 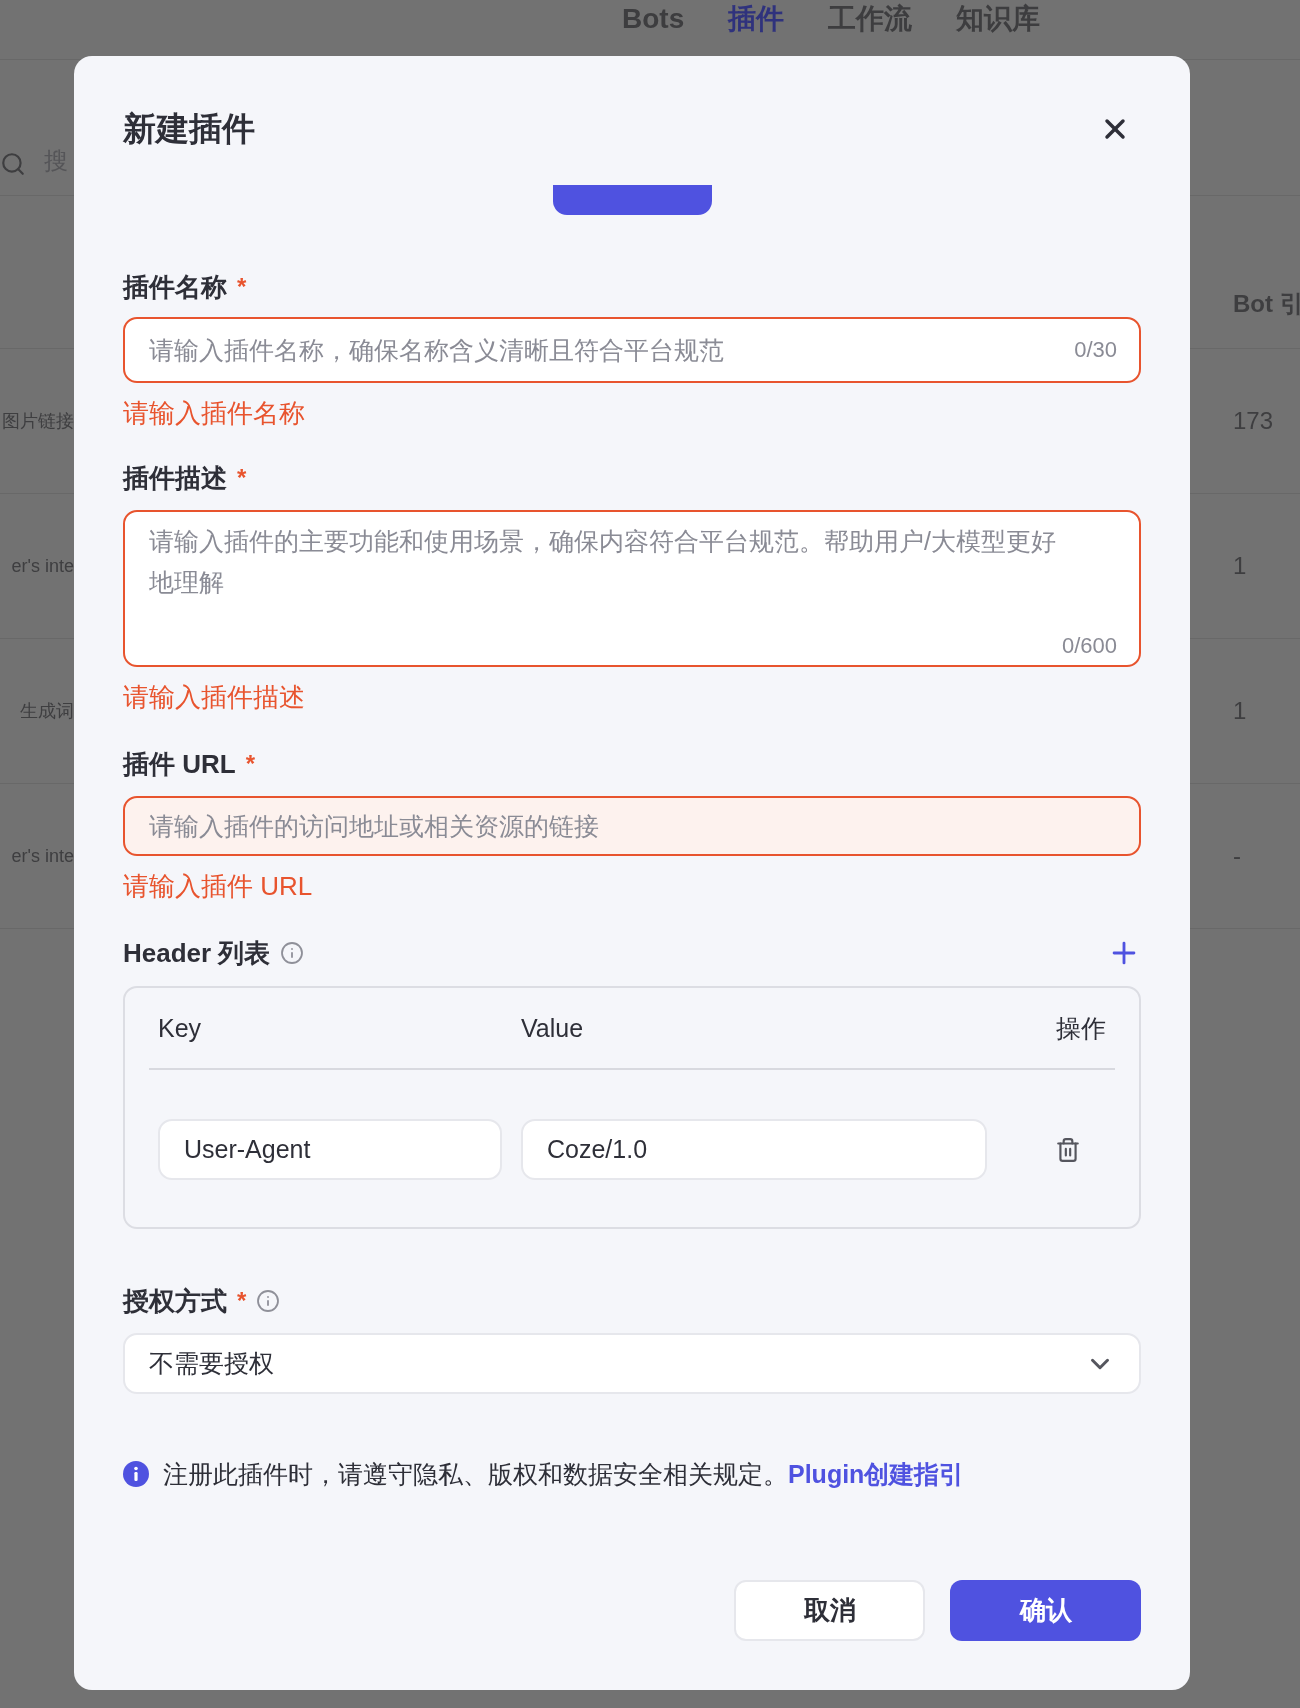 What do you see at coordinates (1089, 646) in the screenshot?
I see `character-counter: 0/600` at bounding box center [1089, 646].